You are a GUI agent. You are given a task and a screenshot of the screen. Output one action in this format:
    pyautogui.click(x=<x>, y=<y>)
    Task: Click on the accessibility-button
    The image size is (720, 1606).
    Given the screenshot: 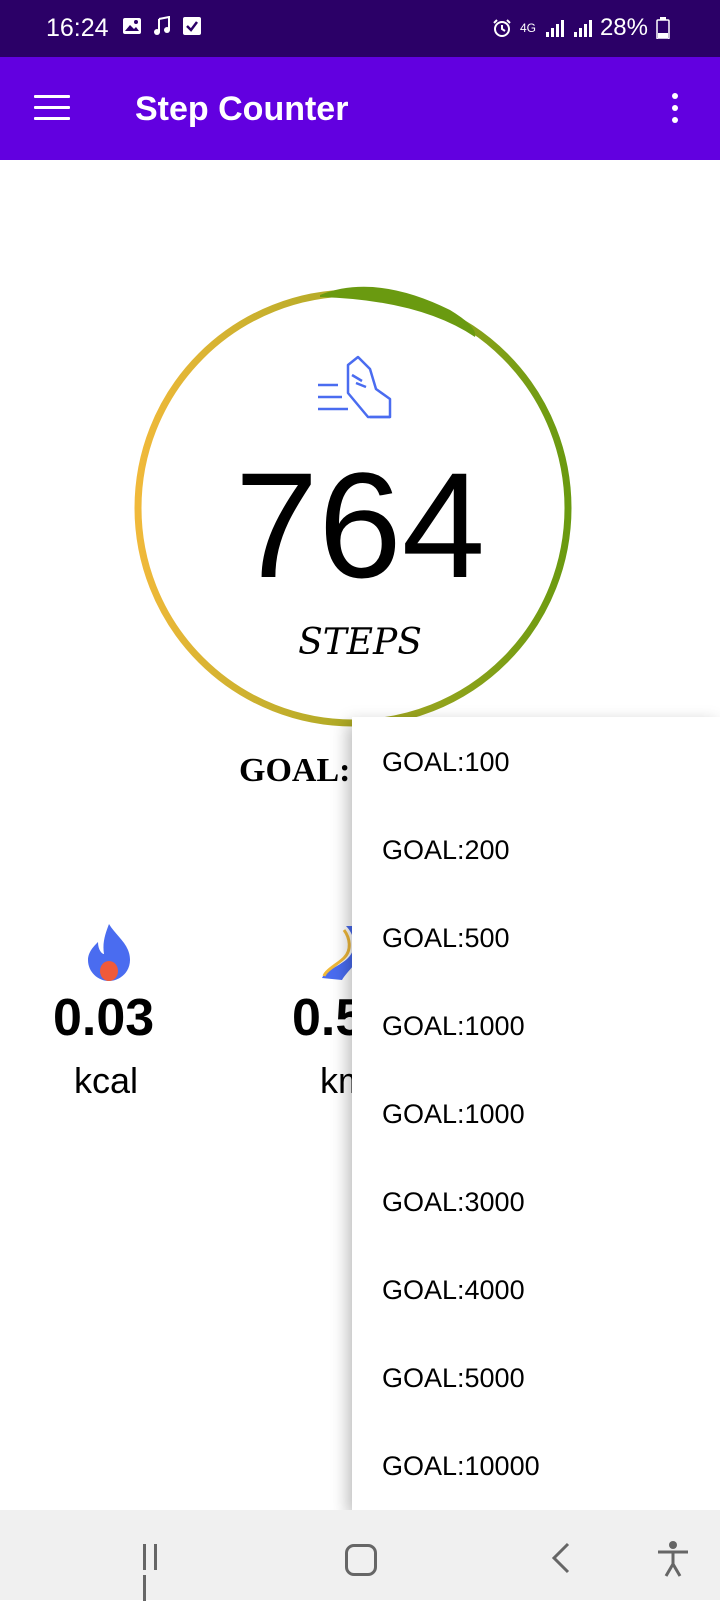 What is the action you would take?
    pyautogui.click(x=673, y=1559)
    